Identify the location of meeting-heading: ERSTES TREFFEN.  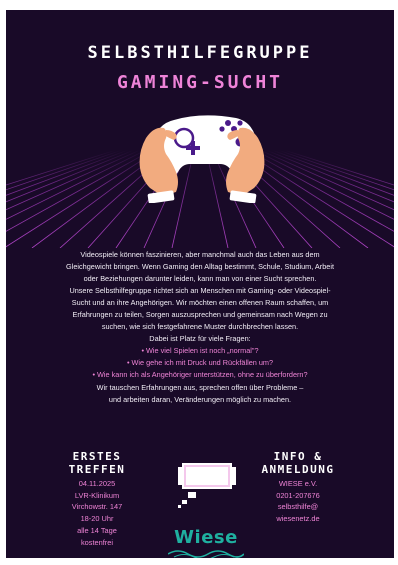
(97, 463).